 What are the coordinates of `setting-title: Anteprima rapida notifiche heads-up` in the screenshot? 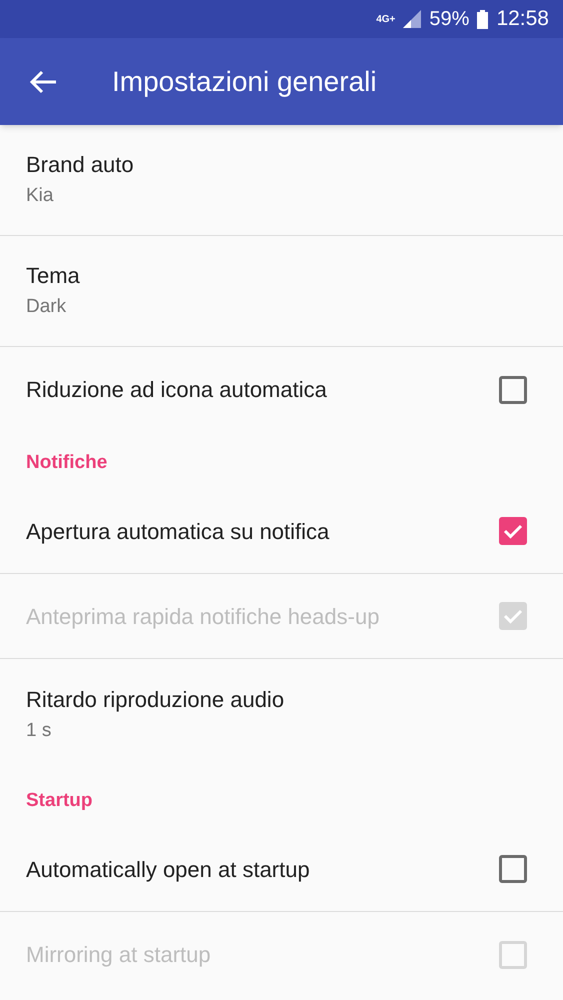 It's located at (203, 616).